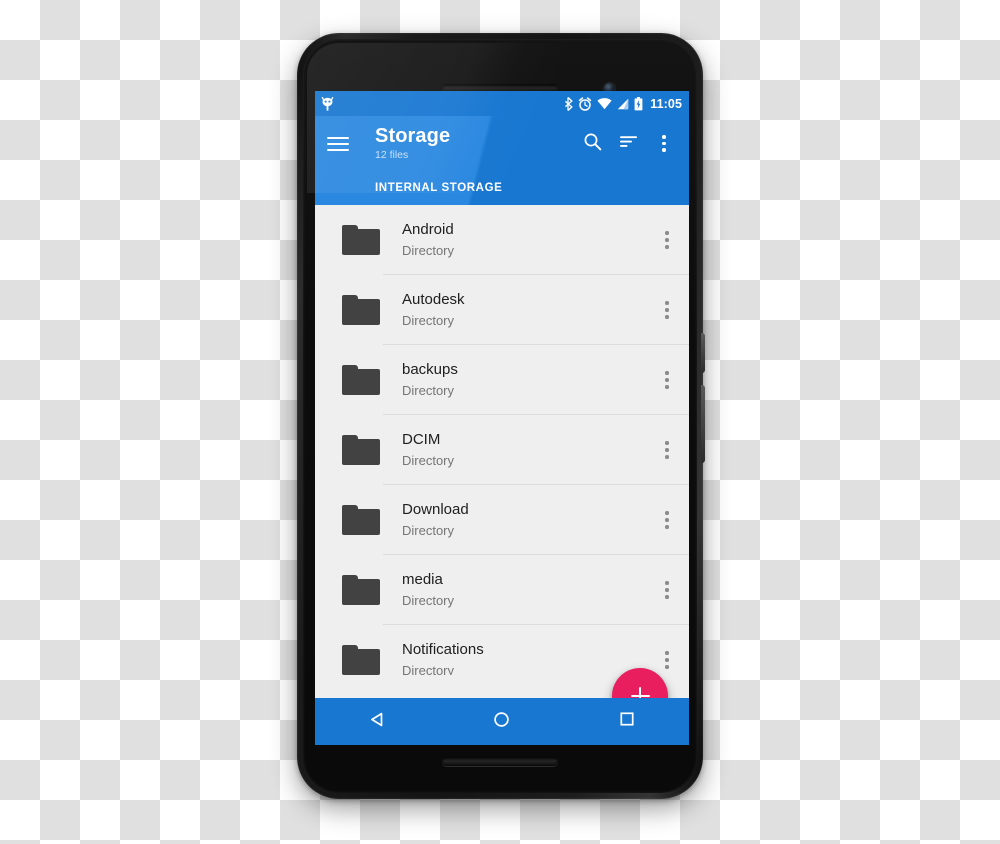 This screenshot has height=844, width=1000. What do you see at coordinates (443, 649) in the screenshot?
I see `list-item-name: Notifications` at bounding box center [443, 649].